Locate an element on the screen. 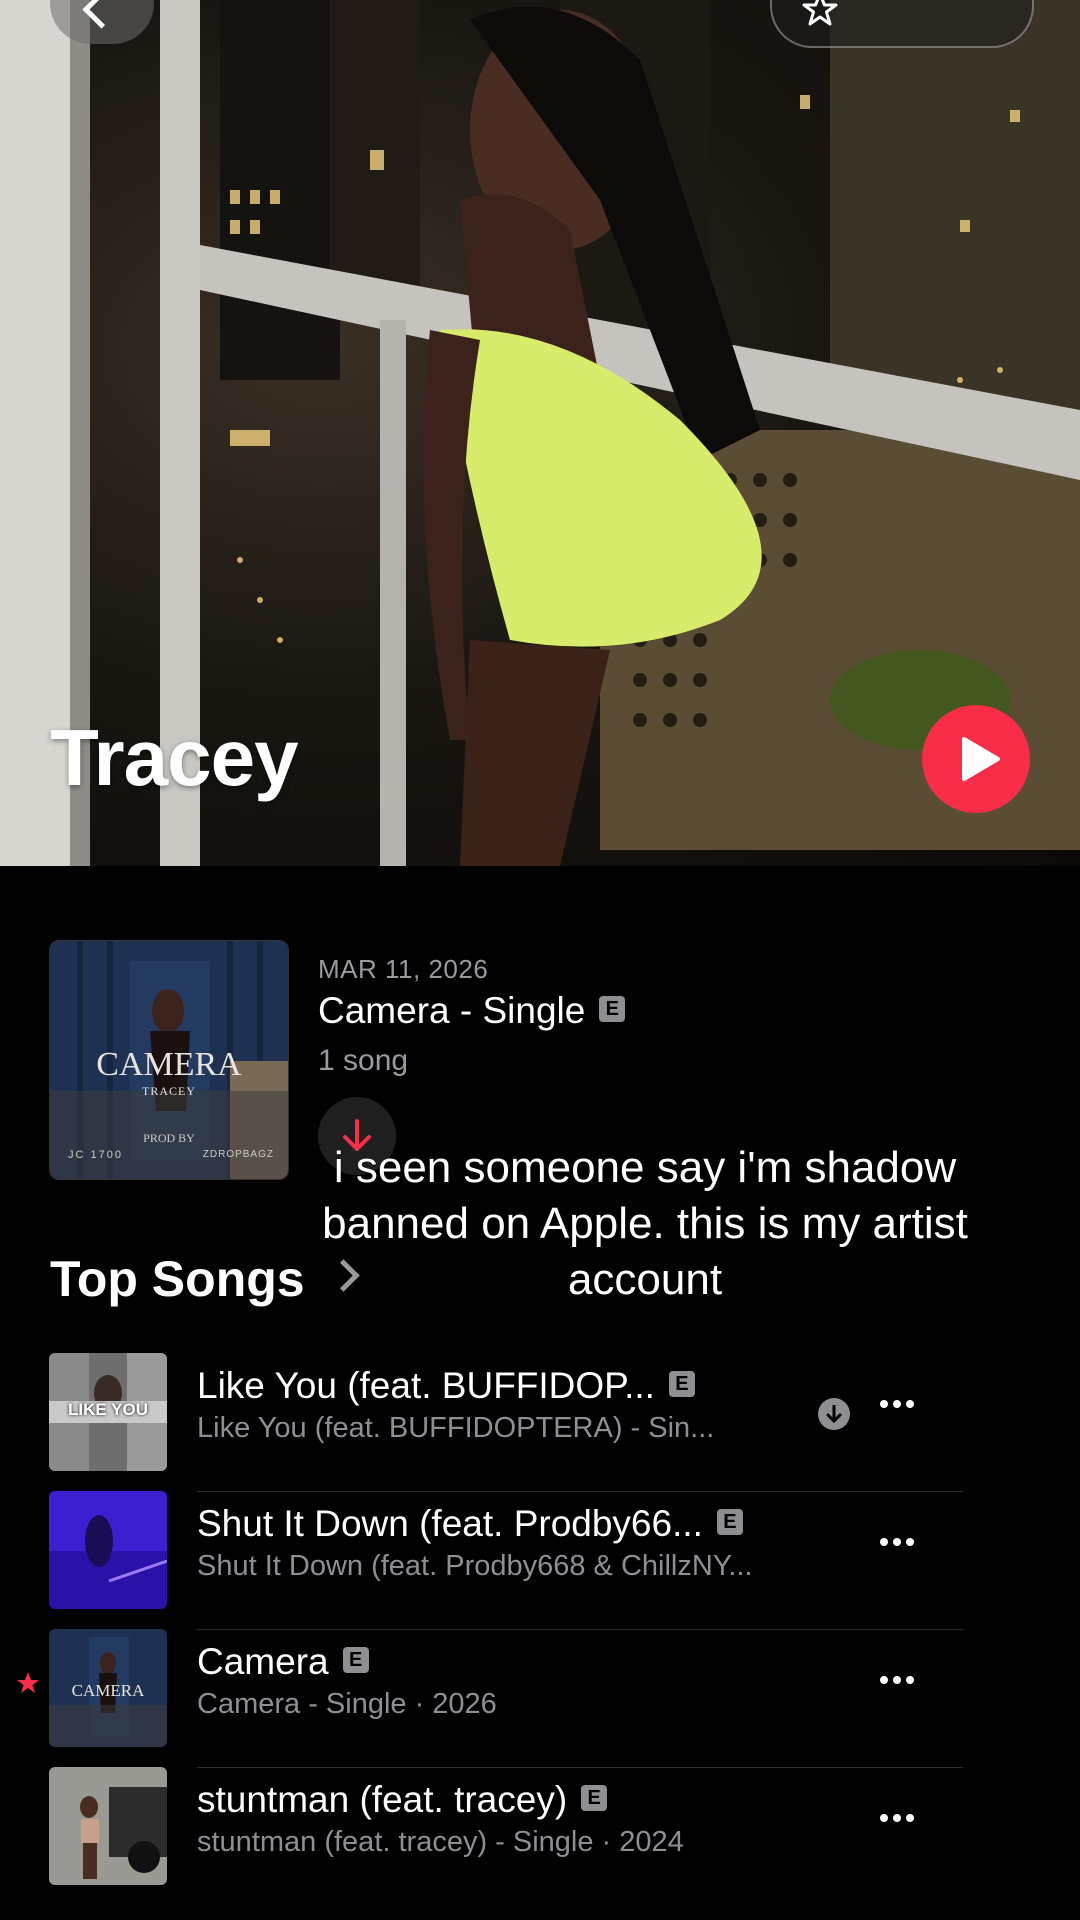 The height and width of the screenshot is (1920, 1080). song-subtitle: stuntman (feat. tracey) - Single · 2024 is located at coordinates (440, 1842).